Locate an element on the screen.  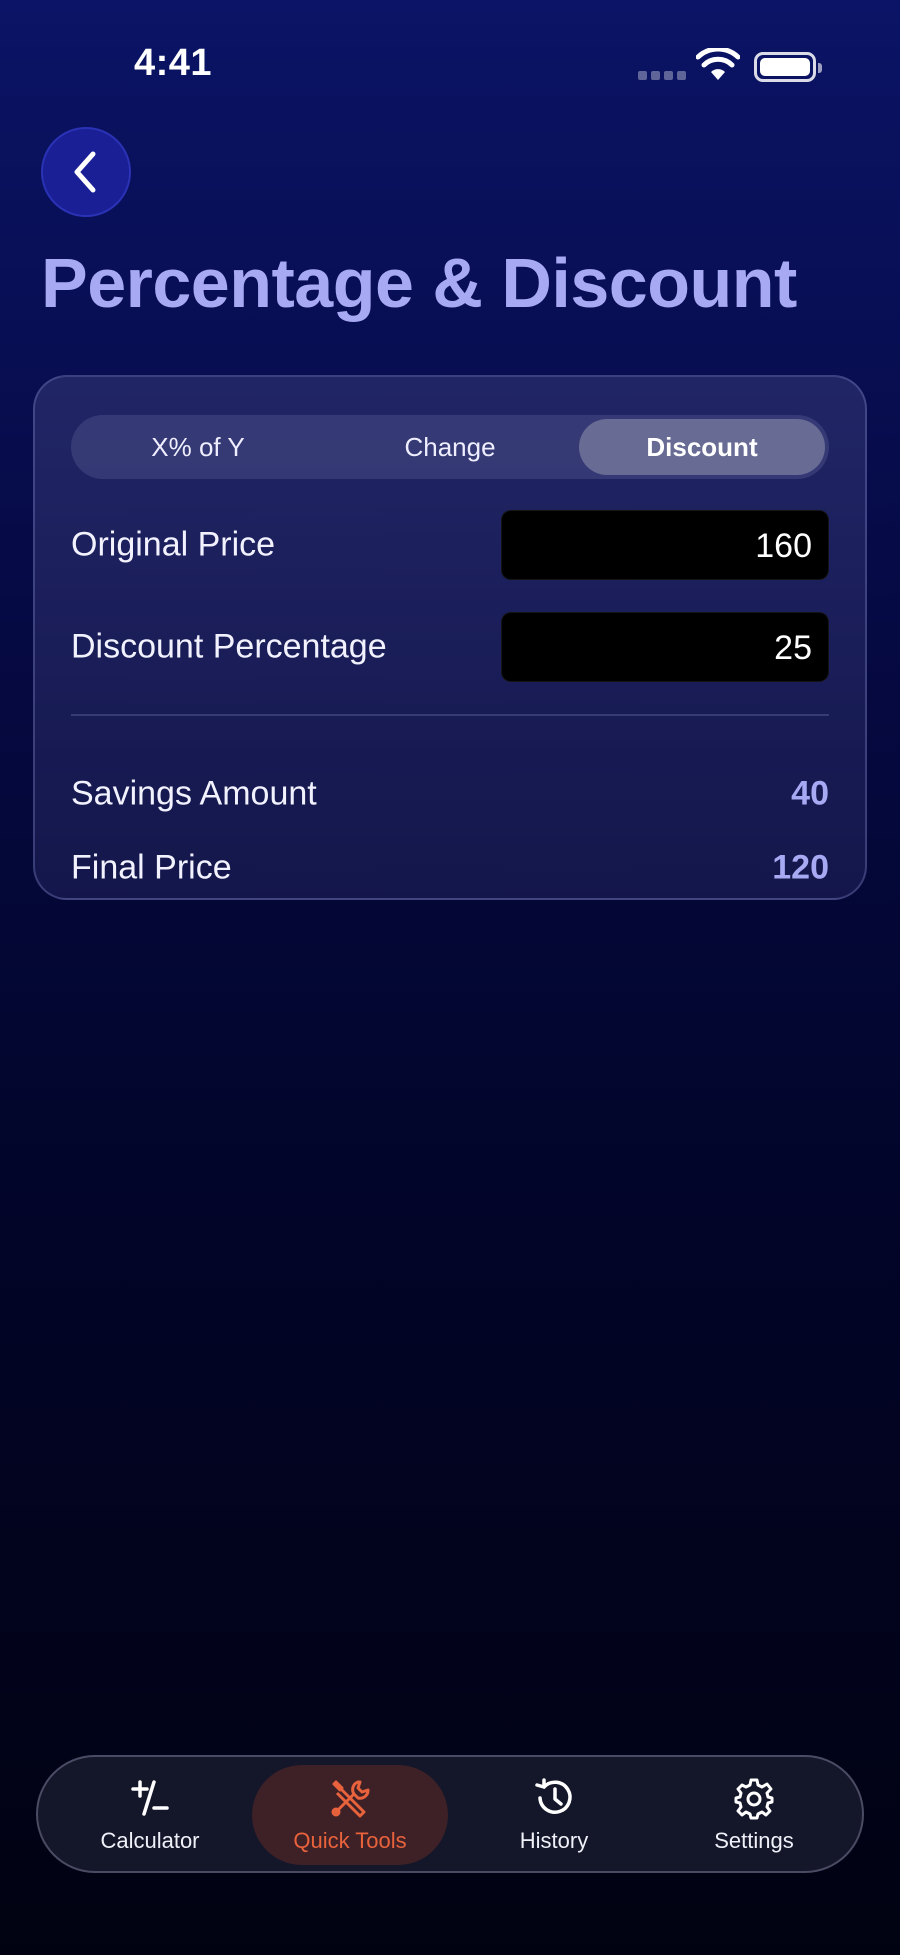
savings-label: Savings Amount is located at coordinates (194, 793).